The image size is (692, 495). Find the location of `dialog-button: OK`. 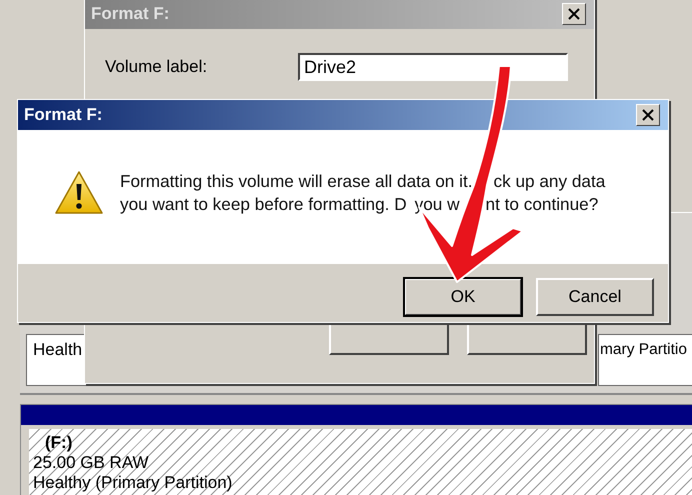

dialog-button: OK is located at coordinates (463, 297).